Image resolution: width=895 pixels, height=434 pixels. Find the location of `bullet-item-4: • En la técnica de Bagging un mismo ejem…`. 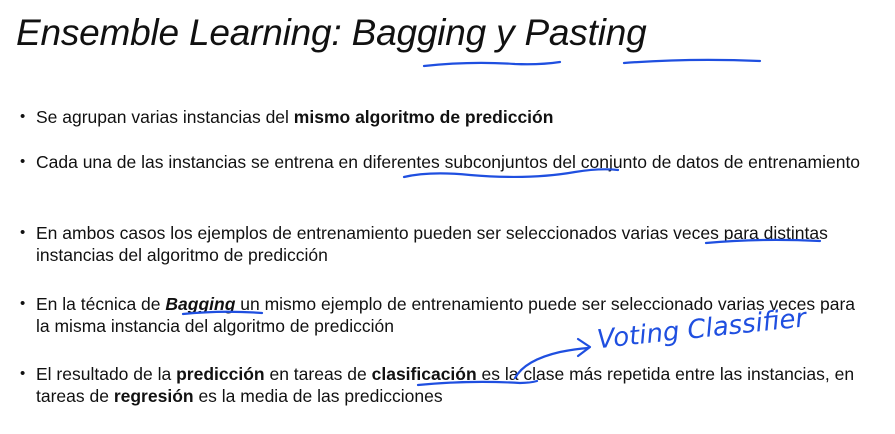

bullet-item-4: • En la técnica de Bagging un mismo ejem… is located at coordinates (445, 315).